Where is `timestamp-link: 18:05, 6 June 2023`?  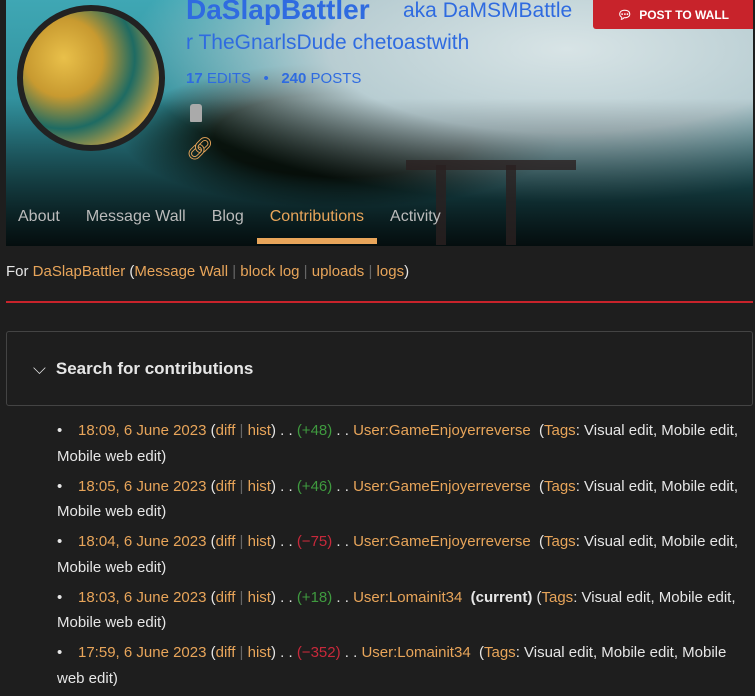
timestamp-link: 18:05, 6 June 2023 is located at coordinates (142, 486).